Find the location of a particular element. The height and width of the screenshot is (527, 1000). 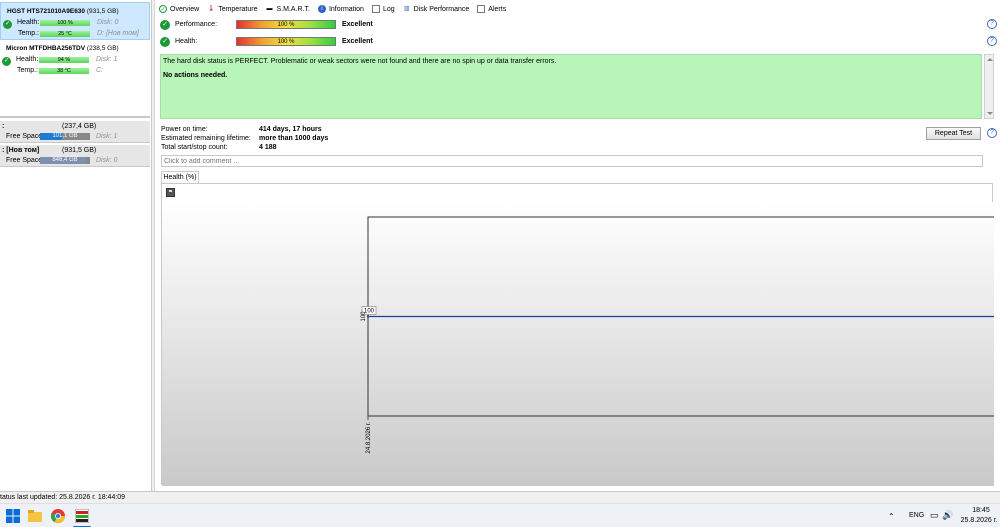

tab-log: Log is located at coordinates (385, 9).